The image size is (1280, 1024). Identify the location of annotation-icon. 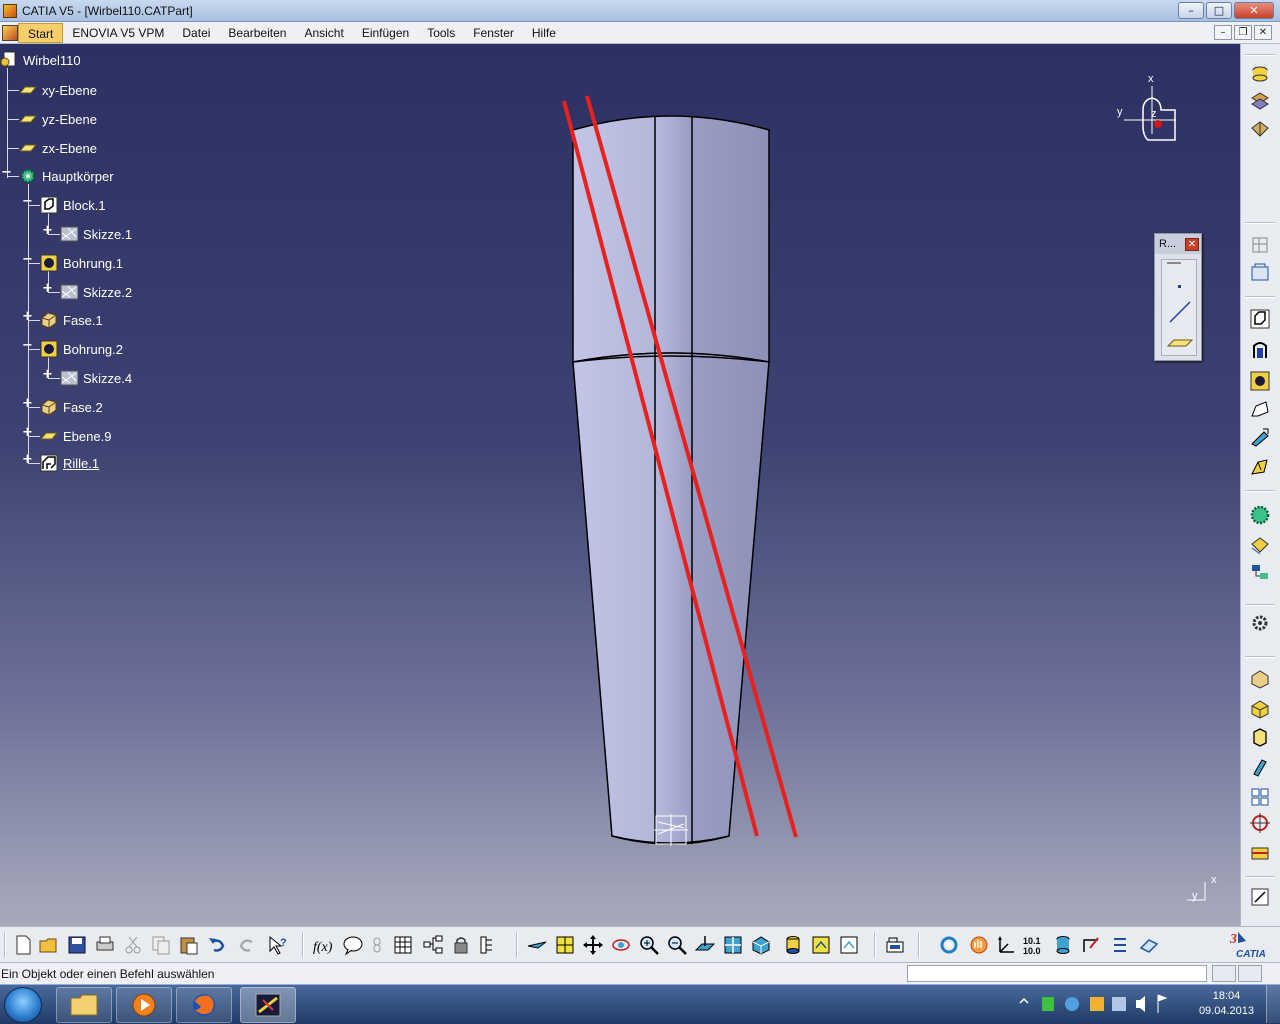
(1260, 853).